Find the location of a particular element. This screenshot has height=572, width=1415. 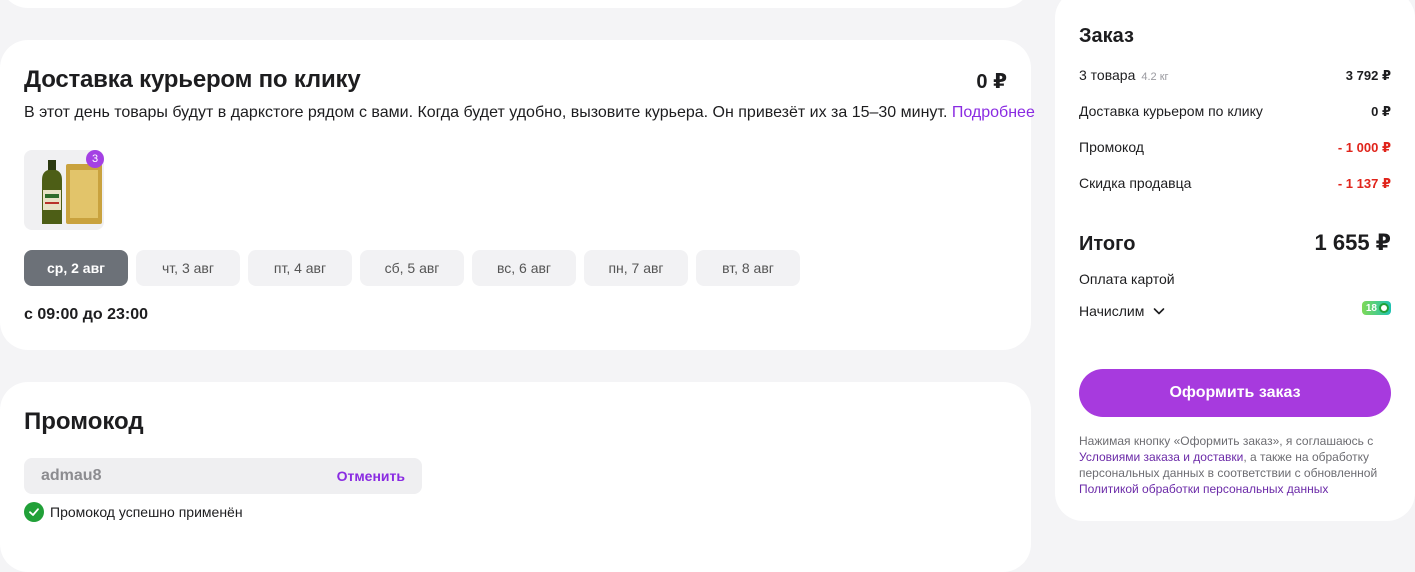

more-info-link: Подробнее is located at coordinates (993, 112).